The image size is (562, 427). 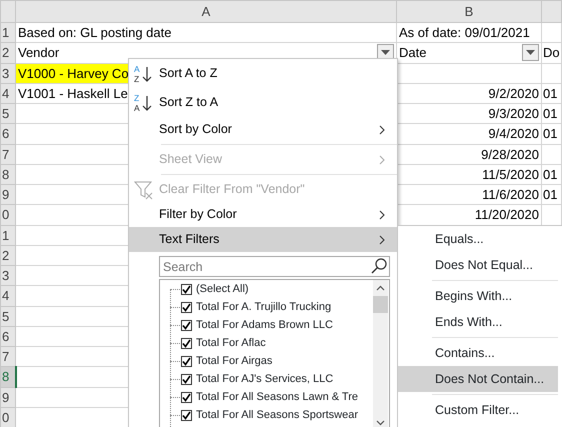 What do you see at coordinates (231, 343) in the screenshot?
I see `checkbox-label: Total For Aflac` at bounding box center [231, 343].